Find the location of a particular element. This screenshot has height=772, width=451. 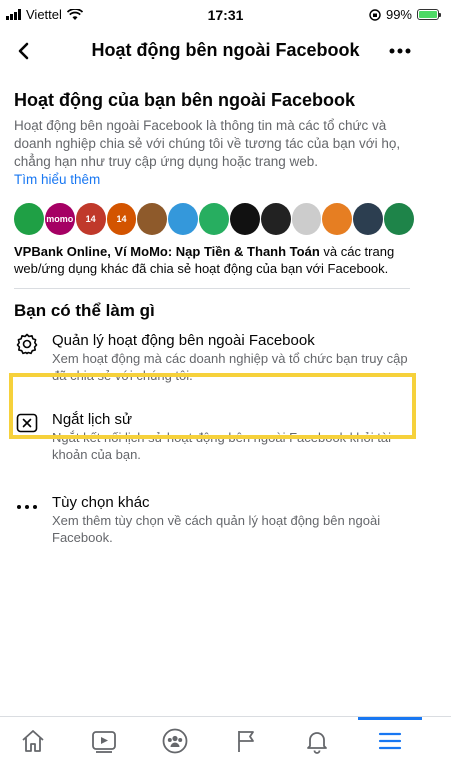

status-bar: Viettel 17:31 99% is located at coordinates (225, 15).